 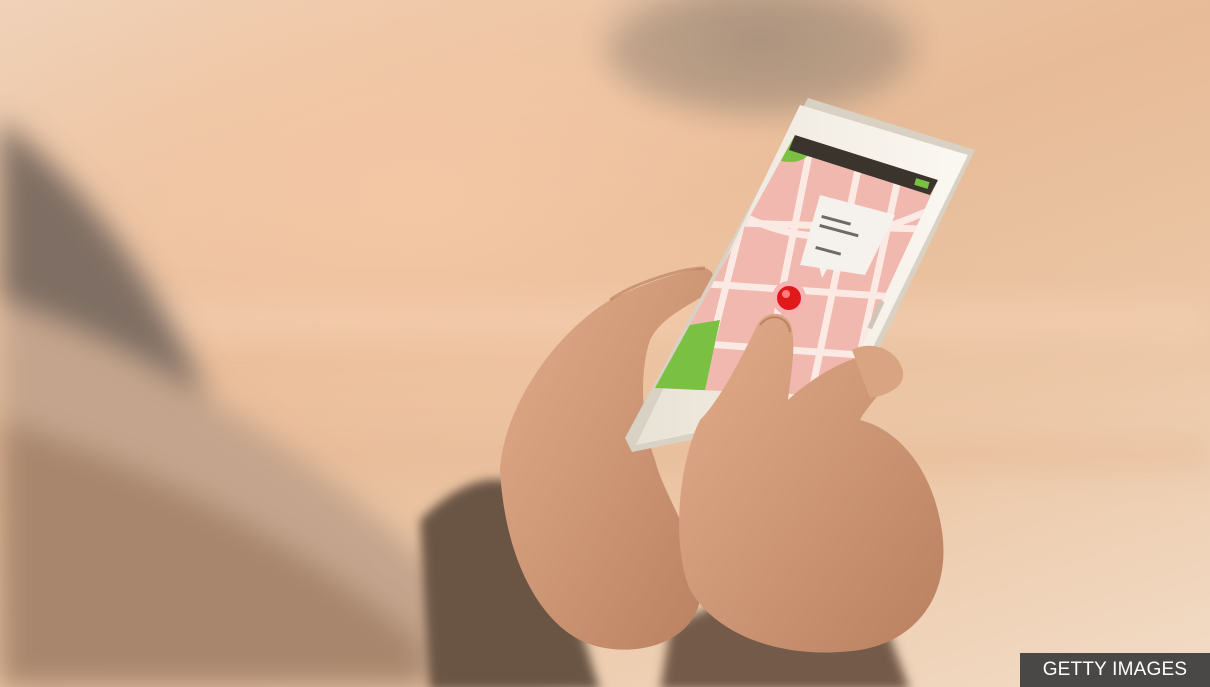 I want to click on photo-credit: GETTY IMAGES, so click(x=1115, y=670).